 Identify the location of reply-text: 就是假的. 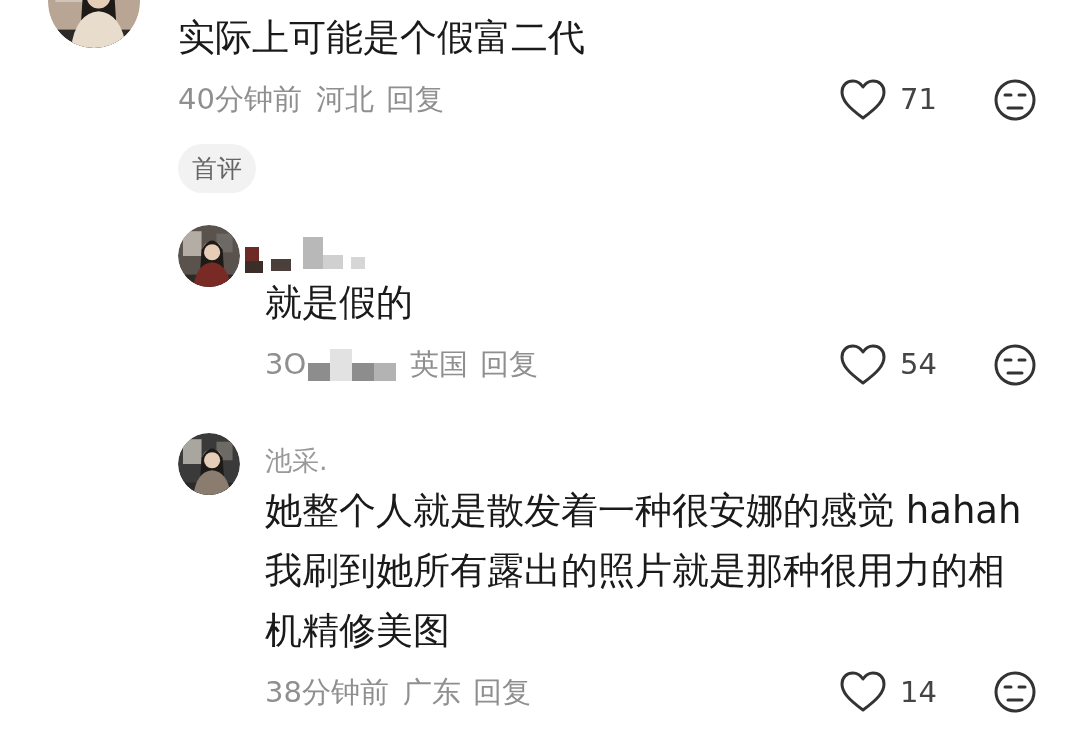
(339, 303).